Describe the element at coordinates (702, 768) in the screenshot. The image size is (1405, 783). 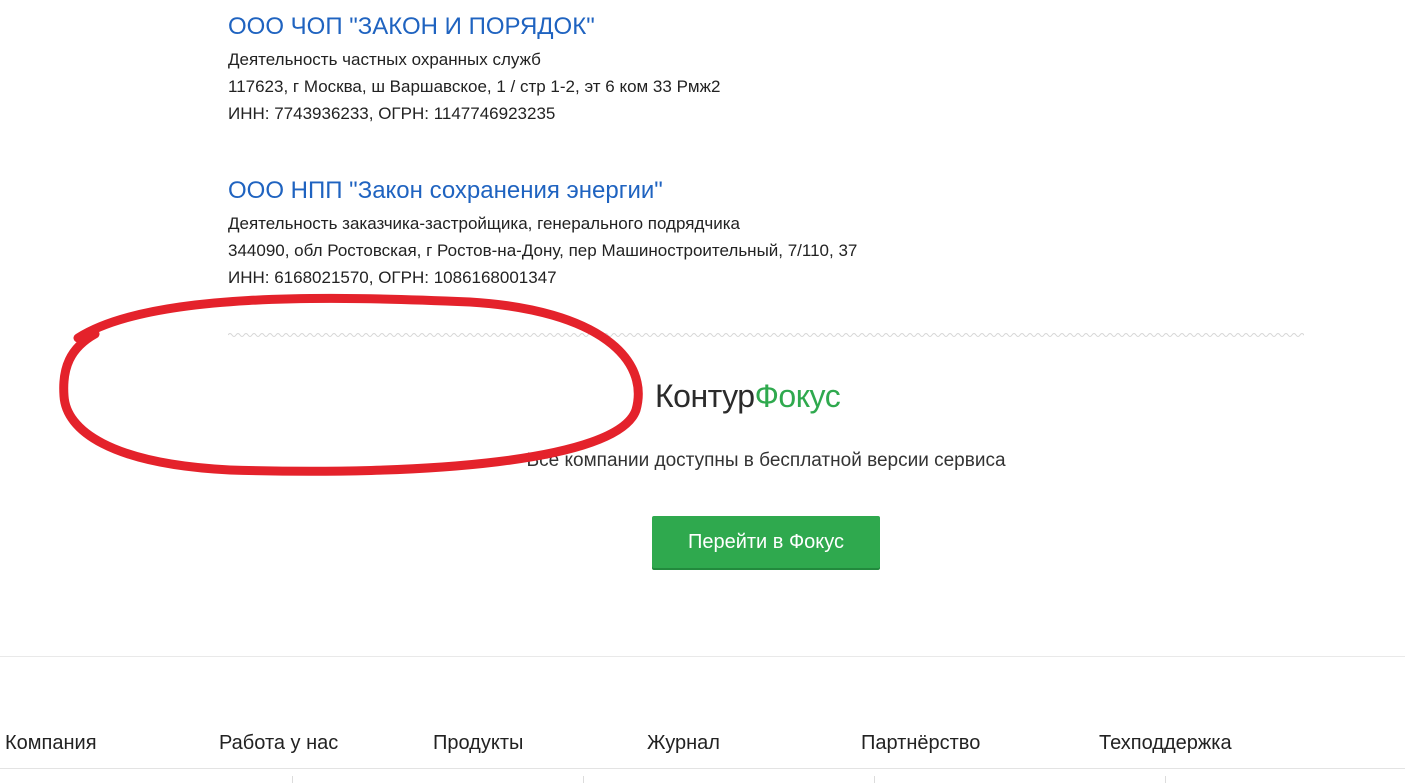
I see `footer-bottom-divider` at that location.